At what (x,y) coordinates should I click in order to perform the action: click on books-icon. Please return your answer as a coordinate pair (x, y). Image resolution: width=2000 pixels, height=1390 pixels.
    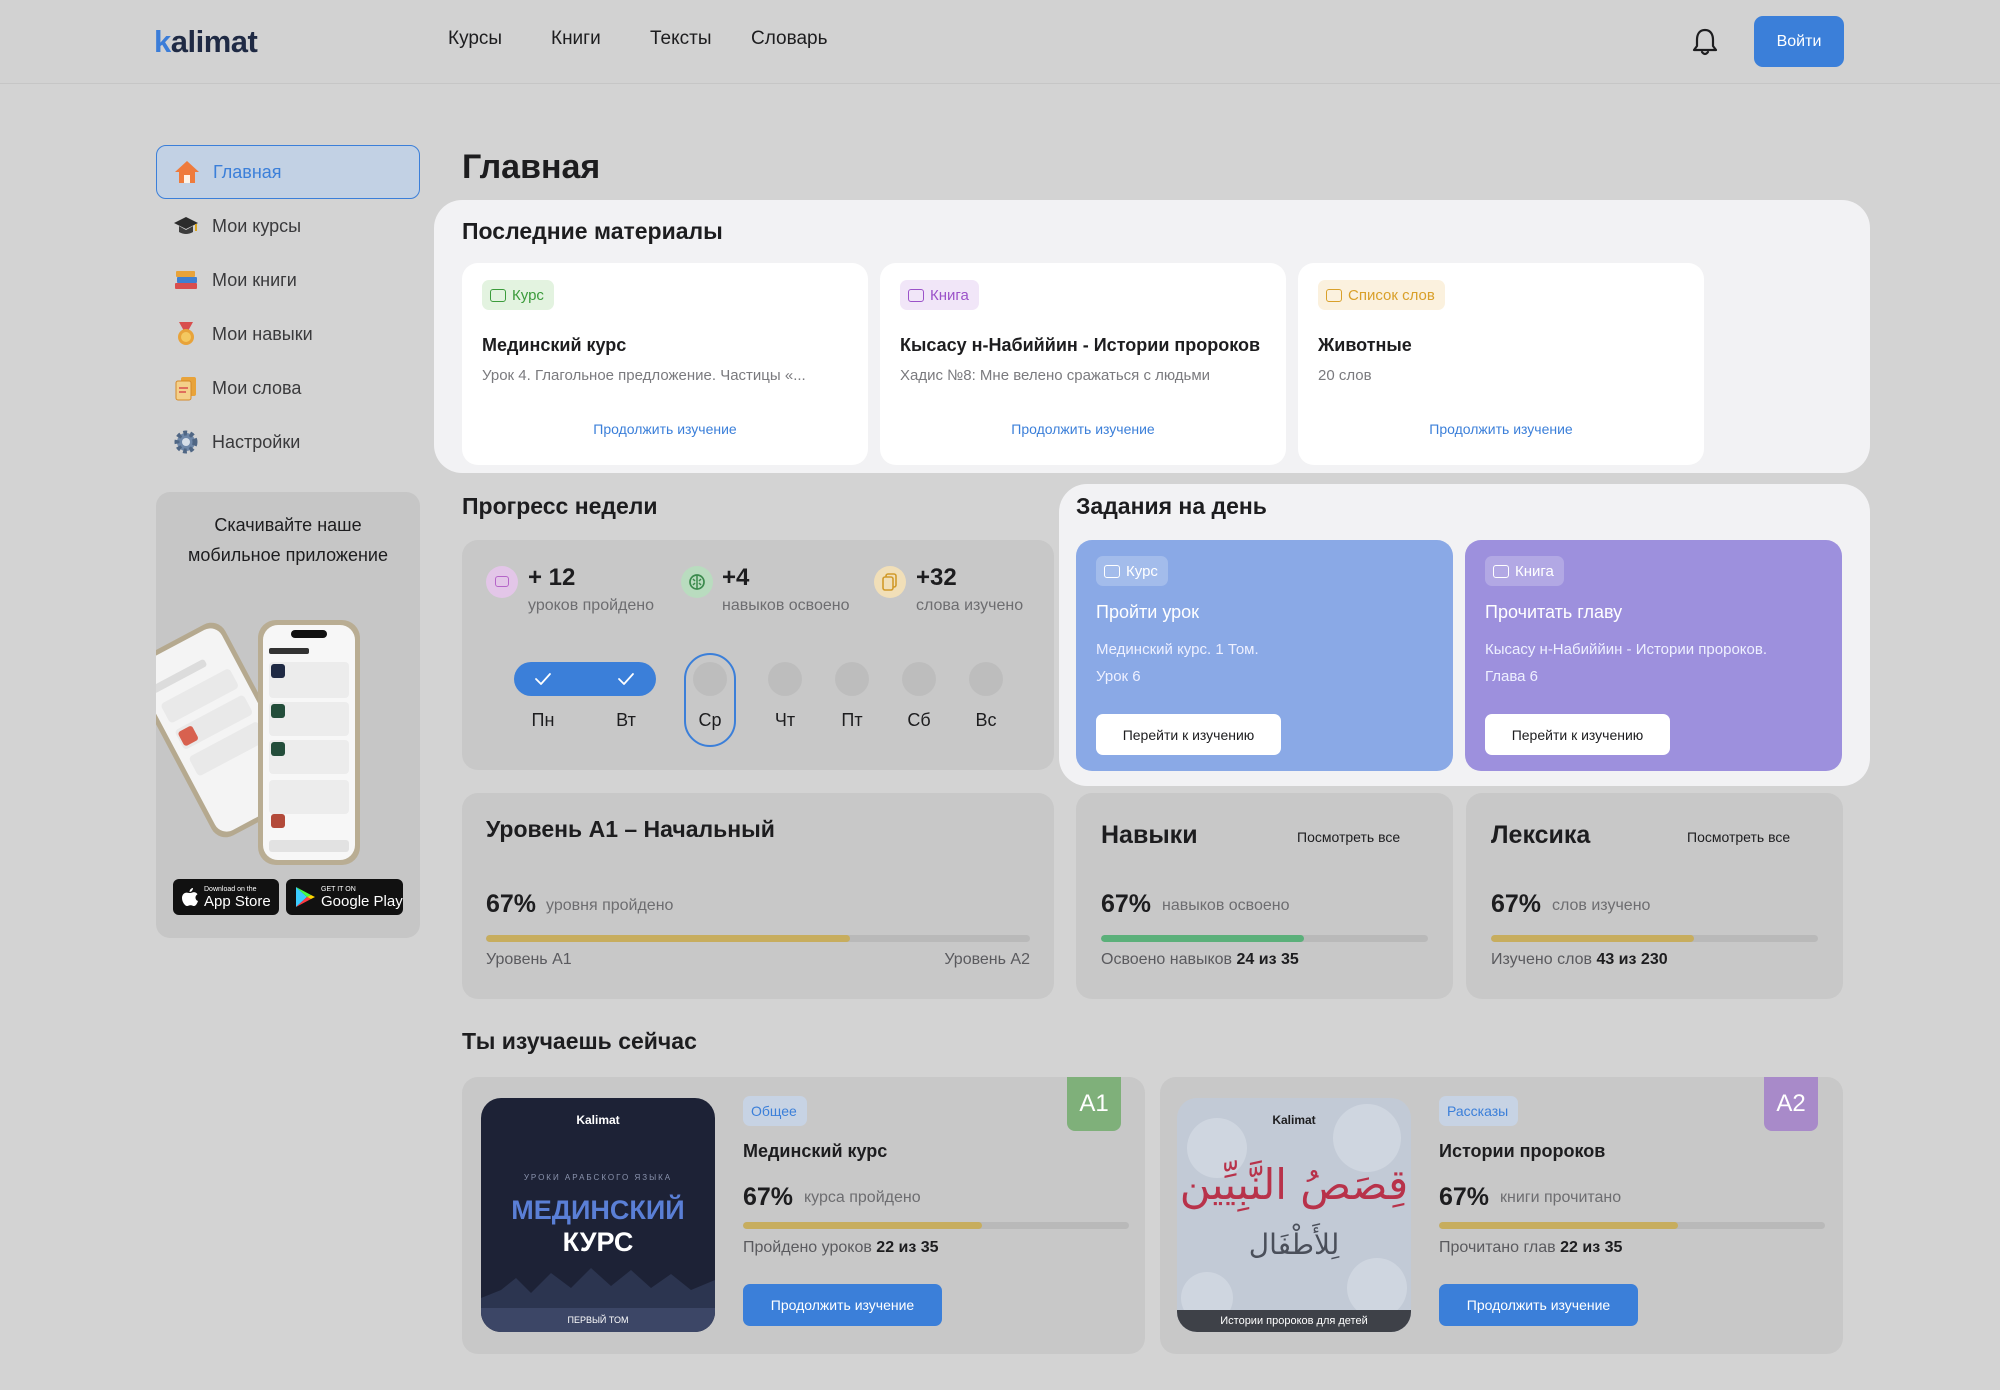
    Looking at the image, I should click on (186, 280).